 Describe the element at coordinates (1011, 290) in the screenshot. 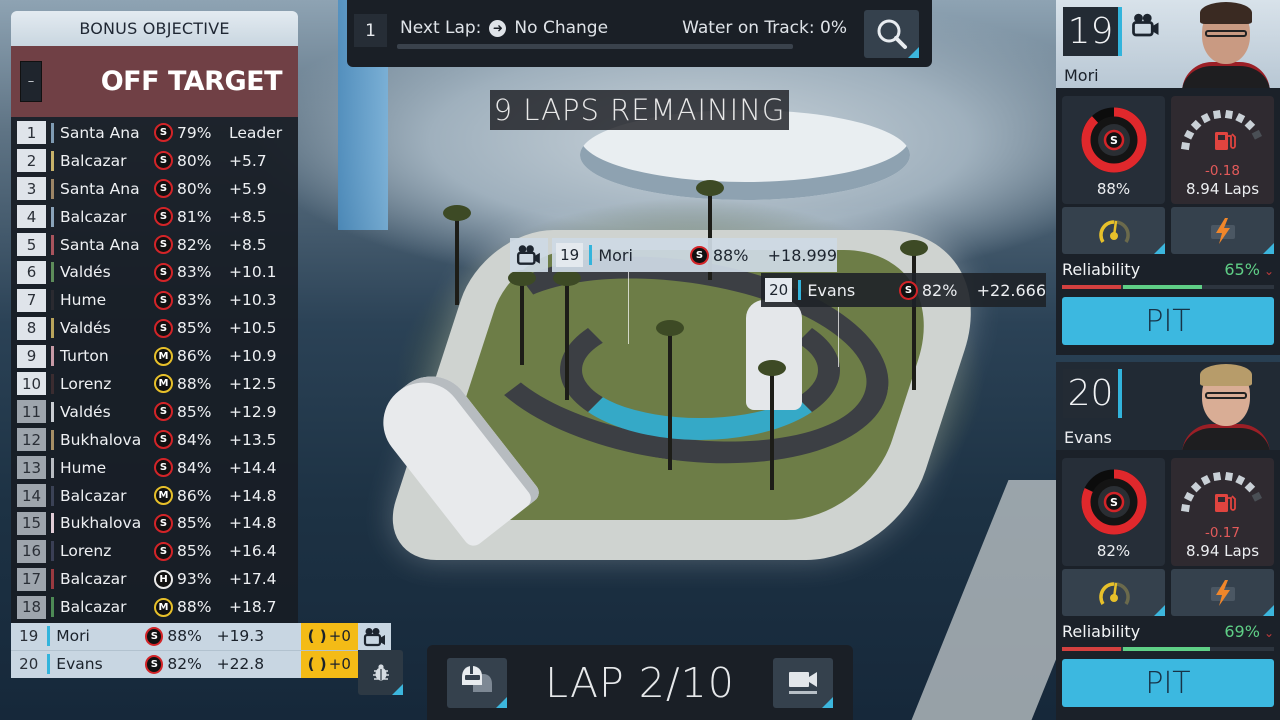

I see `gap-to-leader: +22.666` at that location.